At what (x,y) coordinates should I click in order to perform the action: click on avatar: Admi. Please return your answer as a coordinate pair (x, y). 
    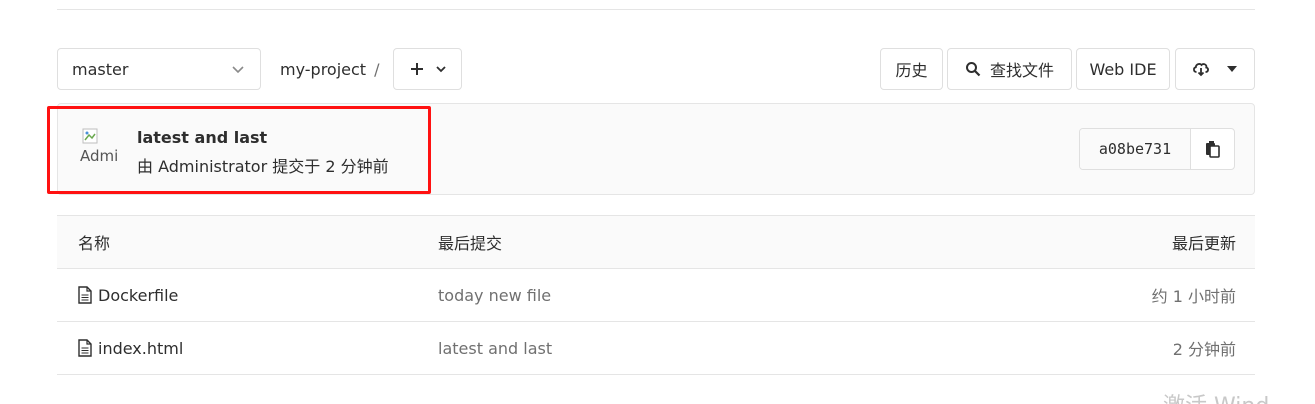
    Looking at the image, I should click on (101, 147).